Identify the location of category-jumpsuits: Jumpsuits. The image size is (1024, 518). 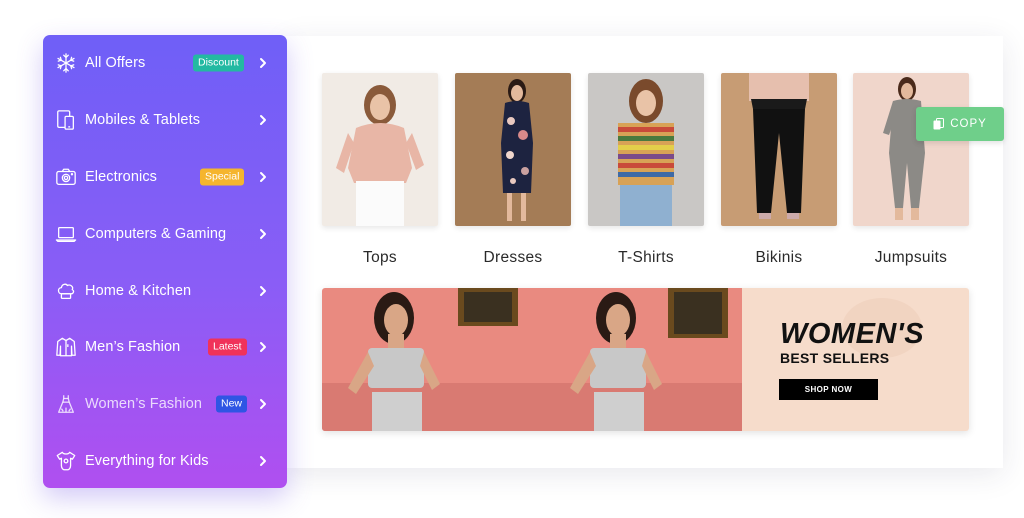
(911, 170).